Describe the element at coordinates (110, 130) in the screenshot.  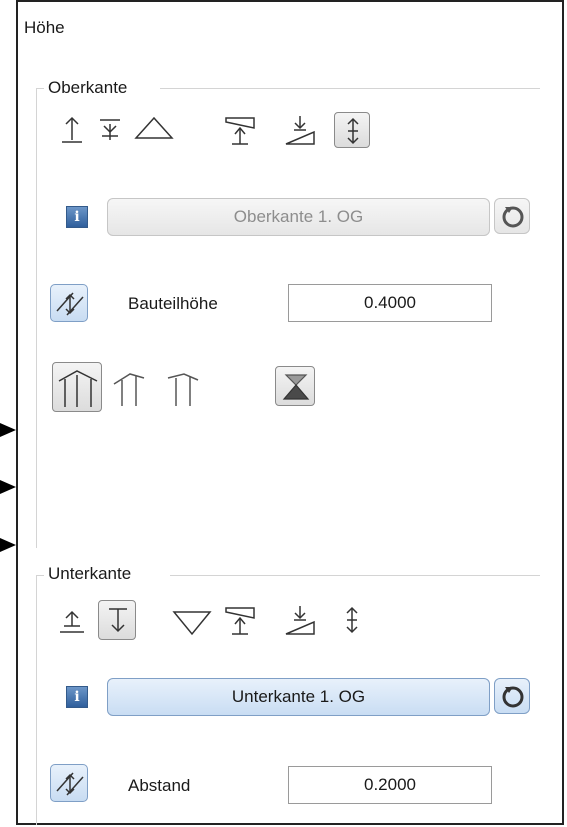
I see `top-edge-down-icon` at that location.